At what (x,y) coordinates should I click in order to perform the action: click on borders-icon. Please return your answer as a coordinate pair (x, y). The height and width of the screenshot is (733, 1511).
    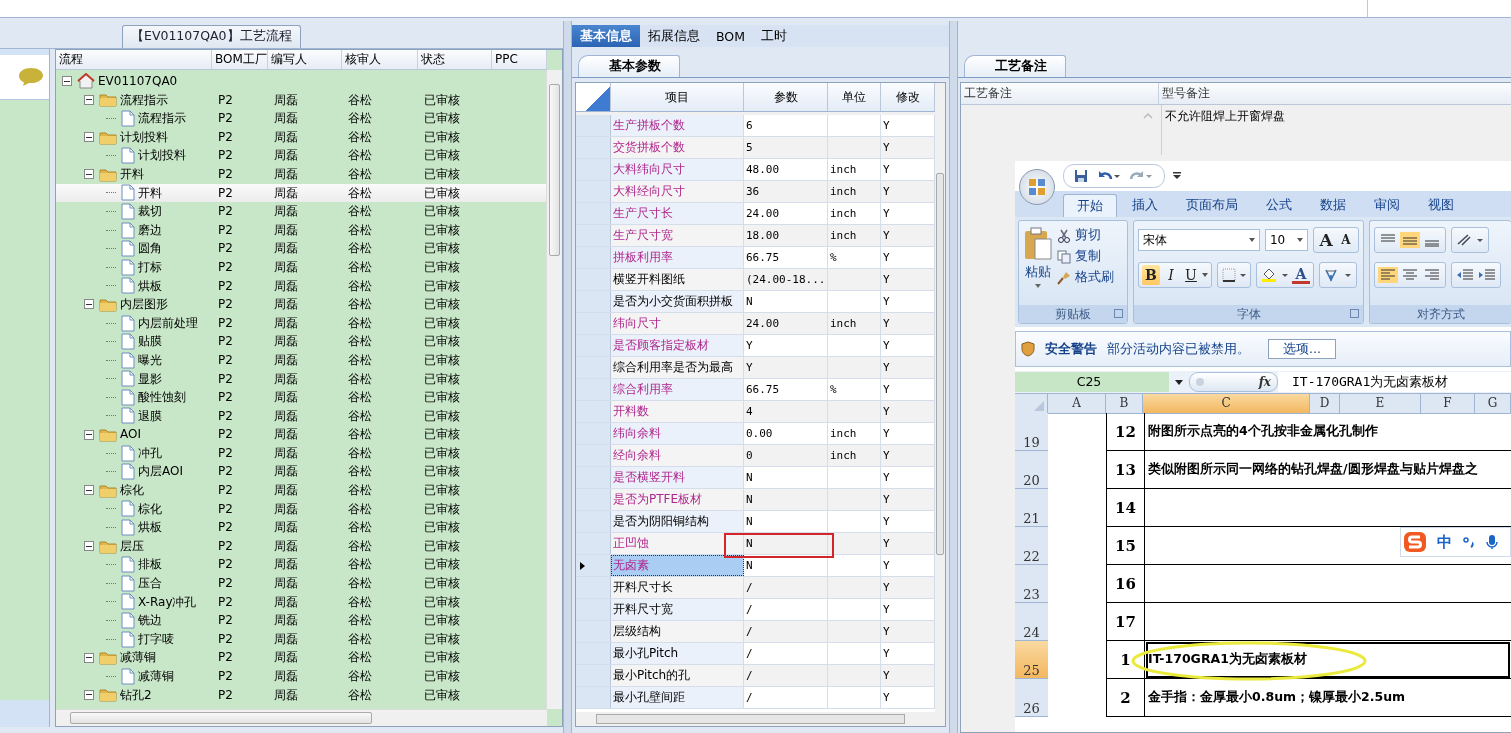
    Looking at the image, I should click on (1234, 275).